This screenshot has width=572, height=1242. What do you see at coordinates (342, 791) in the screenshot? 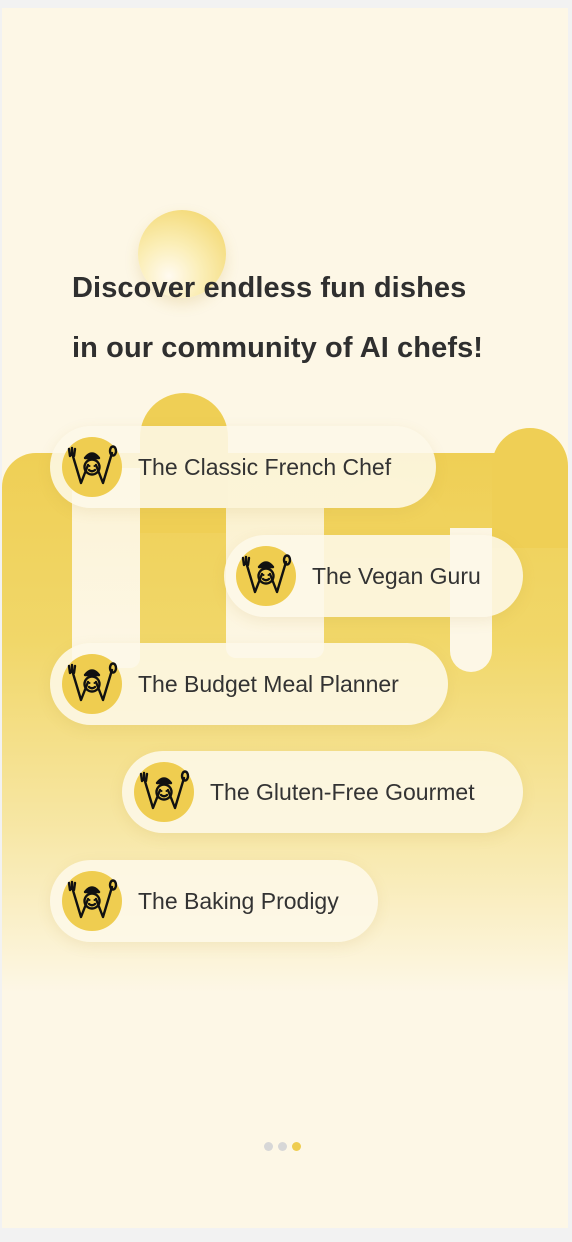
I see `chef-name: The Gluten-Free Gourmet` at bounding box center [342, 791].